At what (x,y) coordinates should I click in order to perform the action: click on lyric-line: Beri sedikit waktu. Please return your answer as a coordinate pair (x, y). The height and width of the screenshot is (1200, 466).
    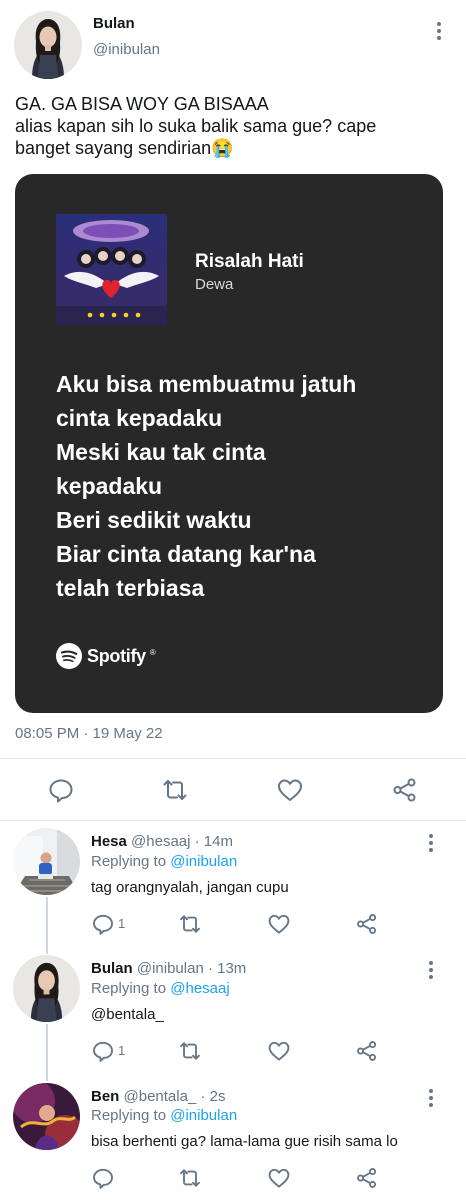
    Looking at the image, I should click on (154, 520).